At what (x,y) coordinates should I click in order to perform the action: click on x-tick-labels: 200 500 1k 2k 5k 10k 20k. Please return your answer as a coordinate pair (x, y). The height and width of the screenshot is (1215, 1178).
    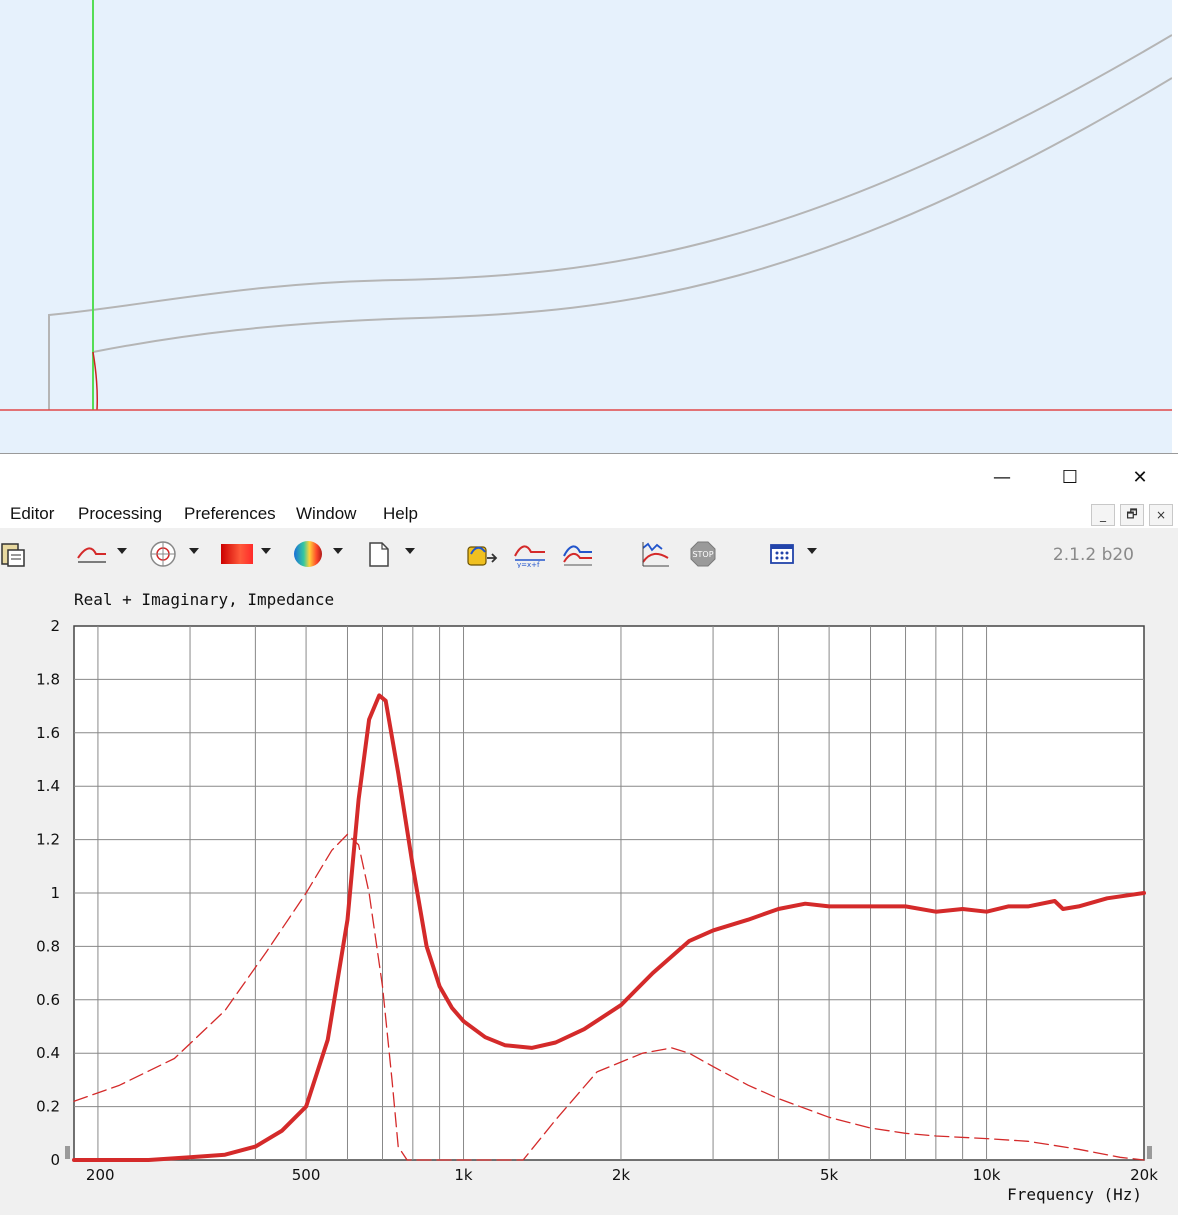
    Looking at the image, I should click on (622, 1175).